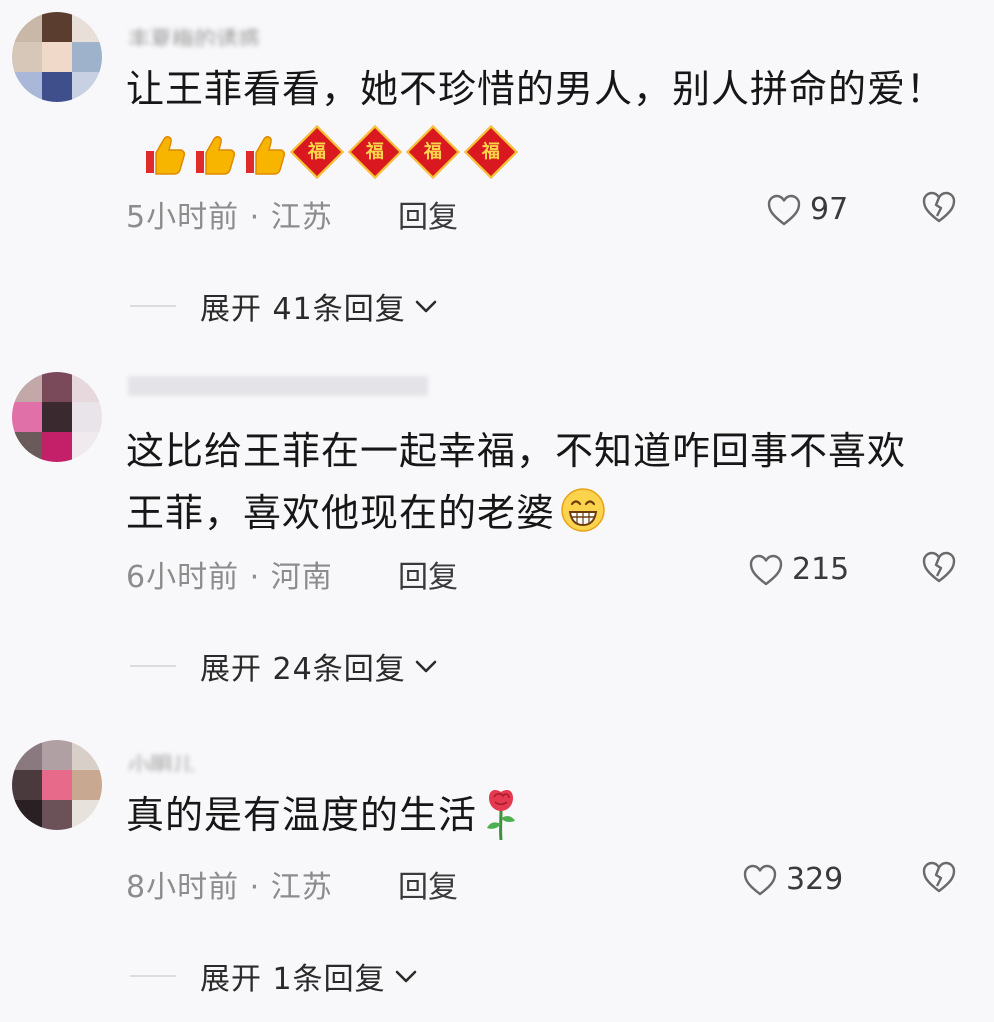  I want to click on comment-text: 这比给王菲在一起幸福，不知道咋回事不喜欢 王菲，喜欢他现在的老婆, so click(541, 482).